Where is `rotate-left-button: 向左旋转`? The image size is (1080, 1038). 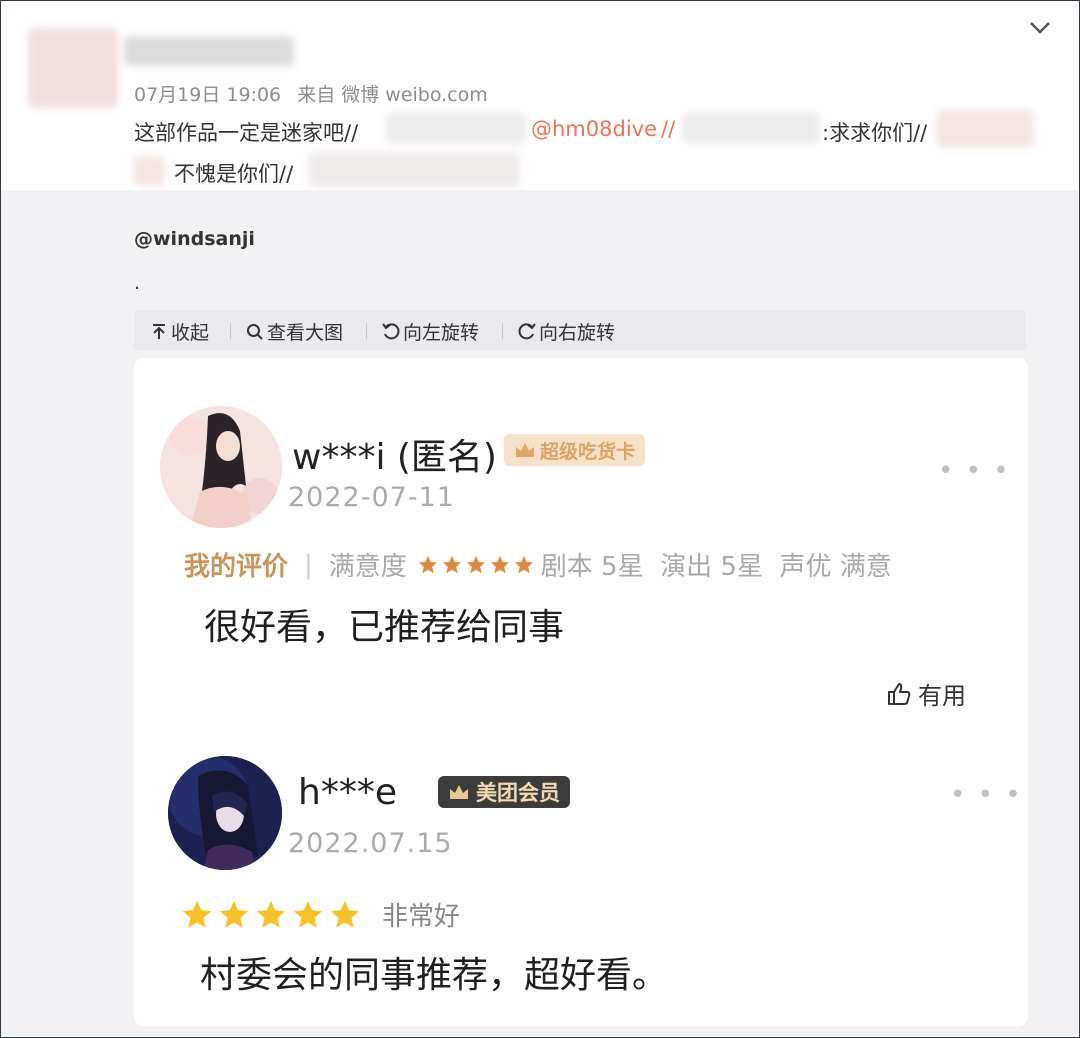
rotate-left-button: 向左旋转 is located at coordinates (430, 331).